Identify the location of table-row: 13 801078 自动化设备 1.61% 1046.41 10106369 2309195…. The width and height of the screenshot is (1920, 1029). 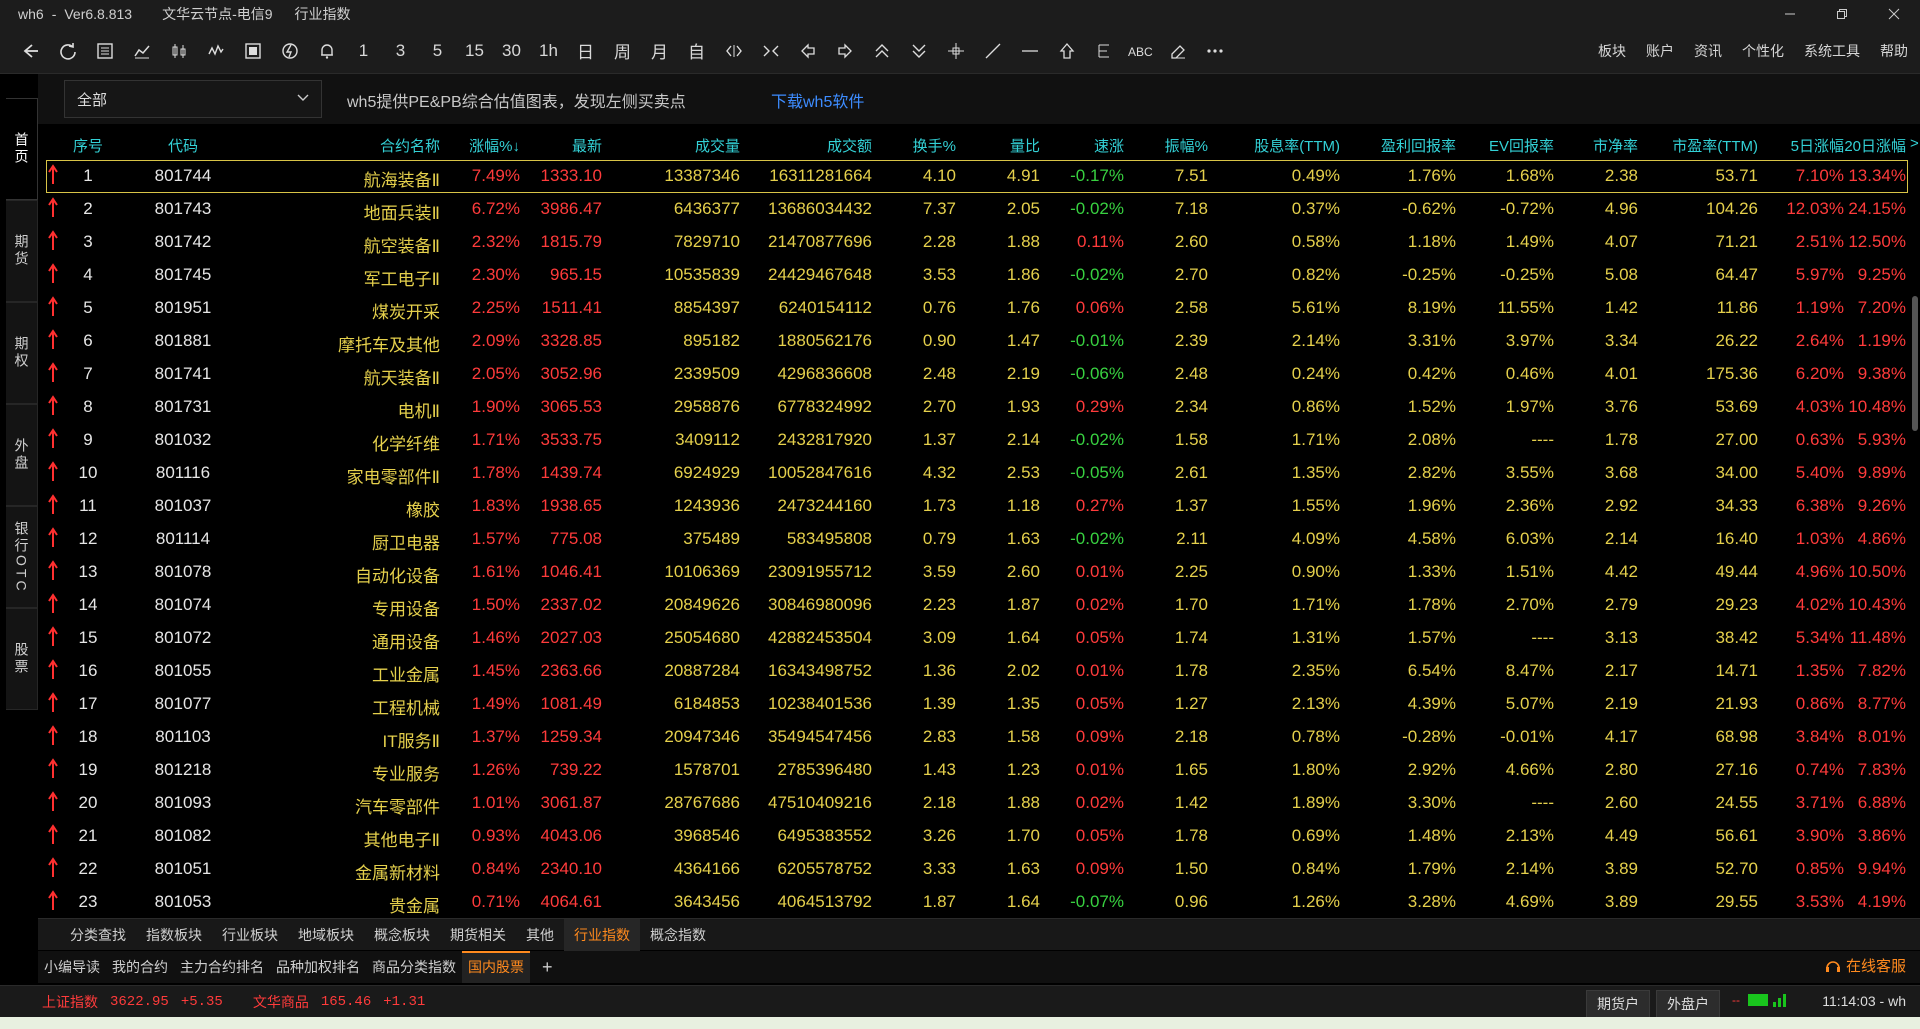
(974, 572).